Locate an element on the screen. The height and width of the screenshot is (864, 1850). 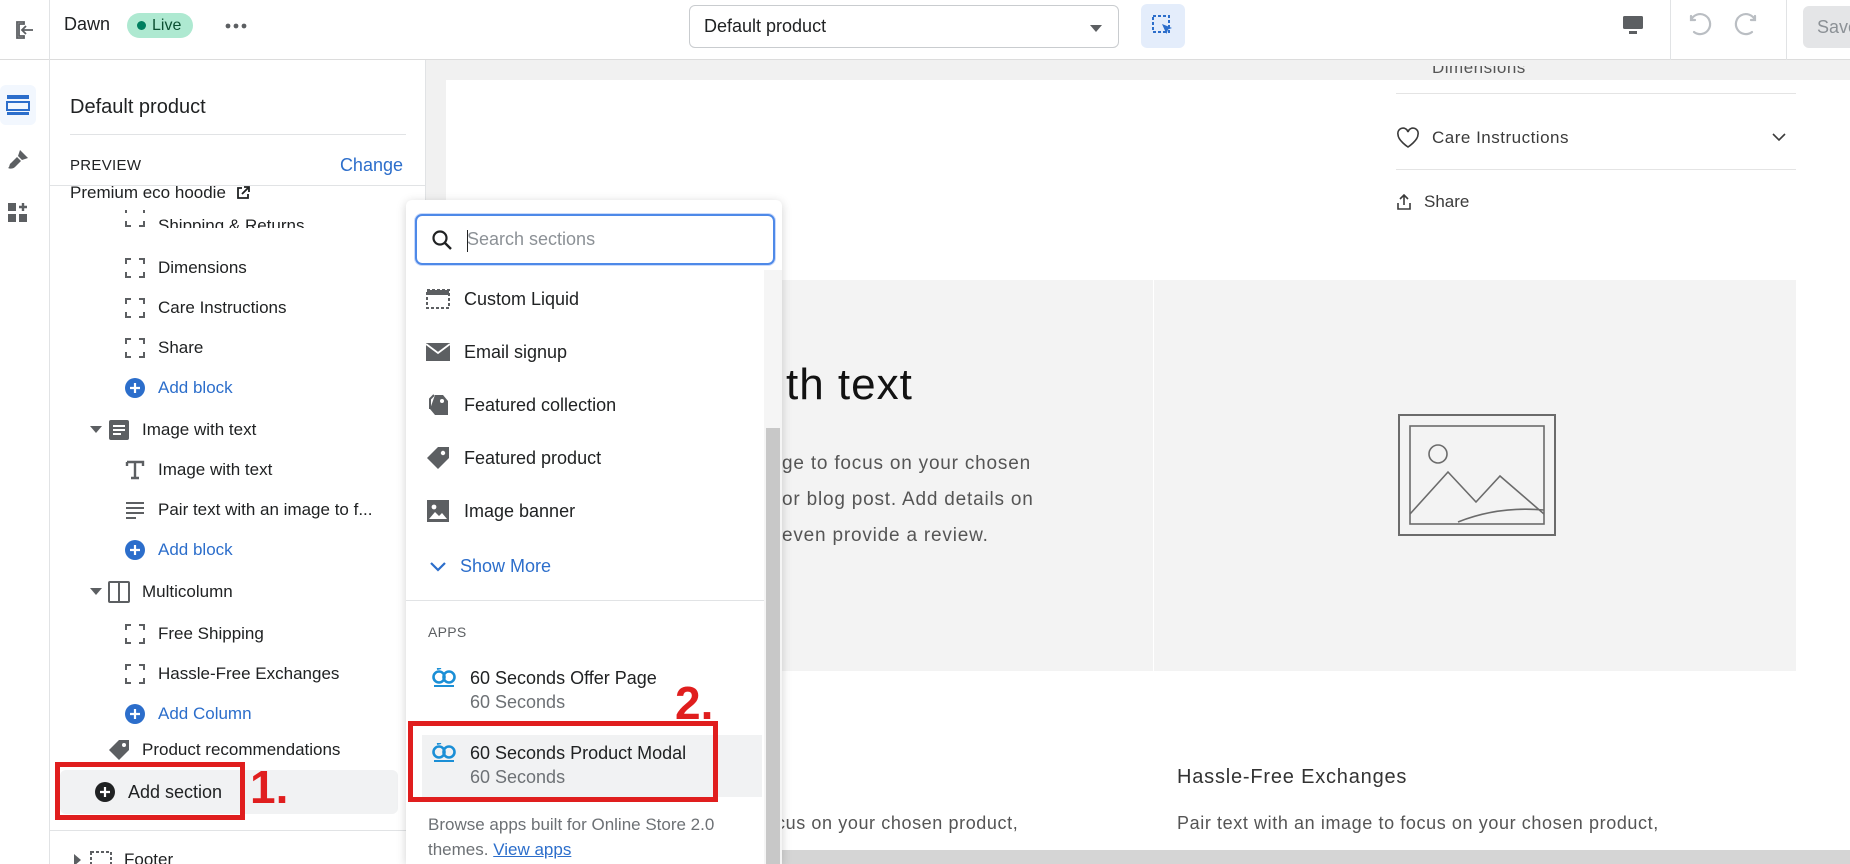
block-item-dimensions: Dimensions is located at coordinates (237, 268).